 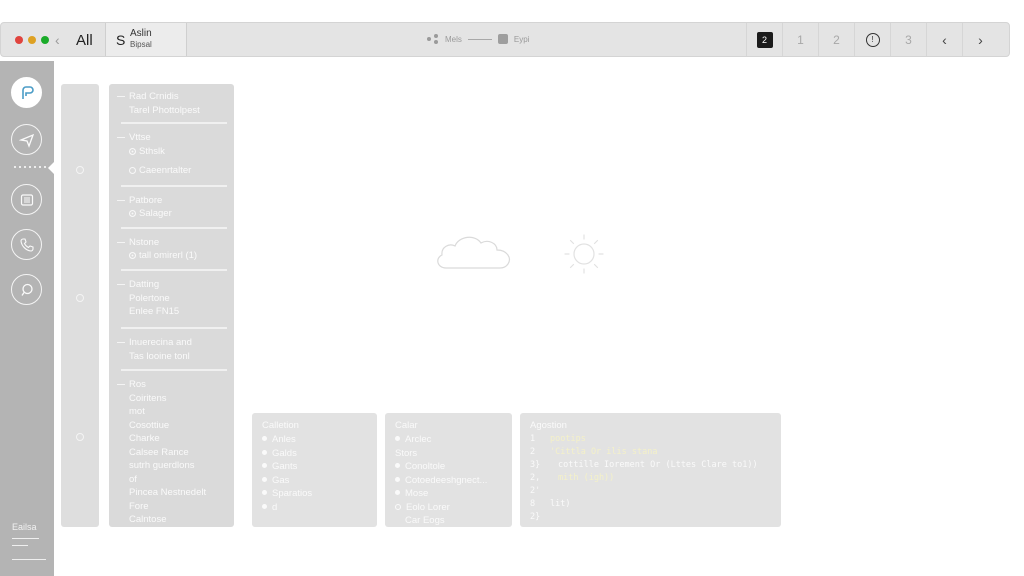 I want to click on list-option: tall omirerl (1), so click(x=163, y=256).